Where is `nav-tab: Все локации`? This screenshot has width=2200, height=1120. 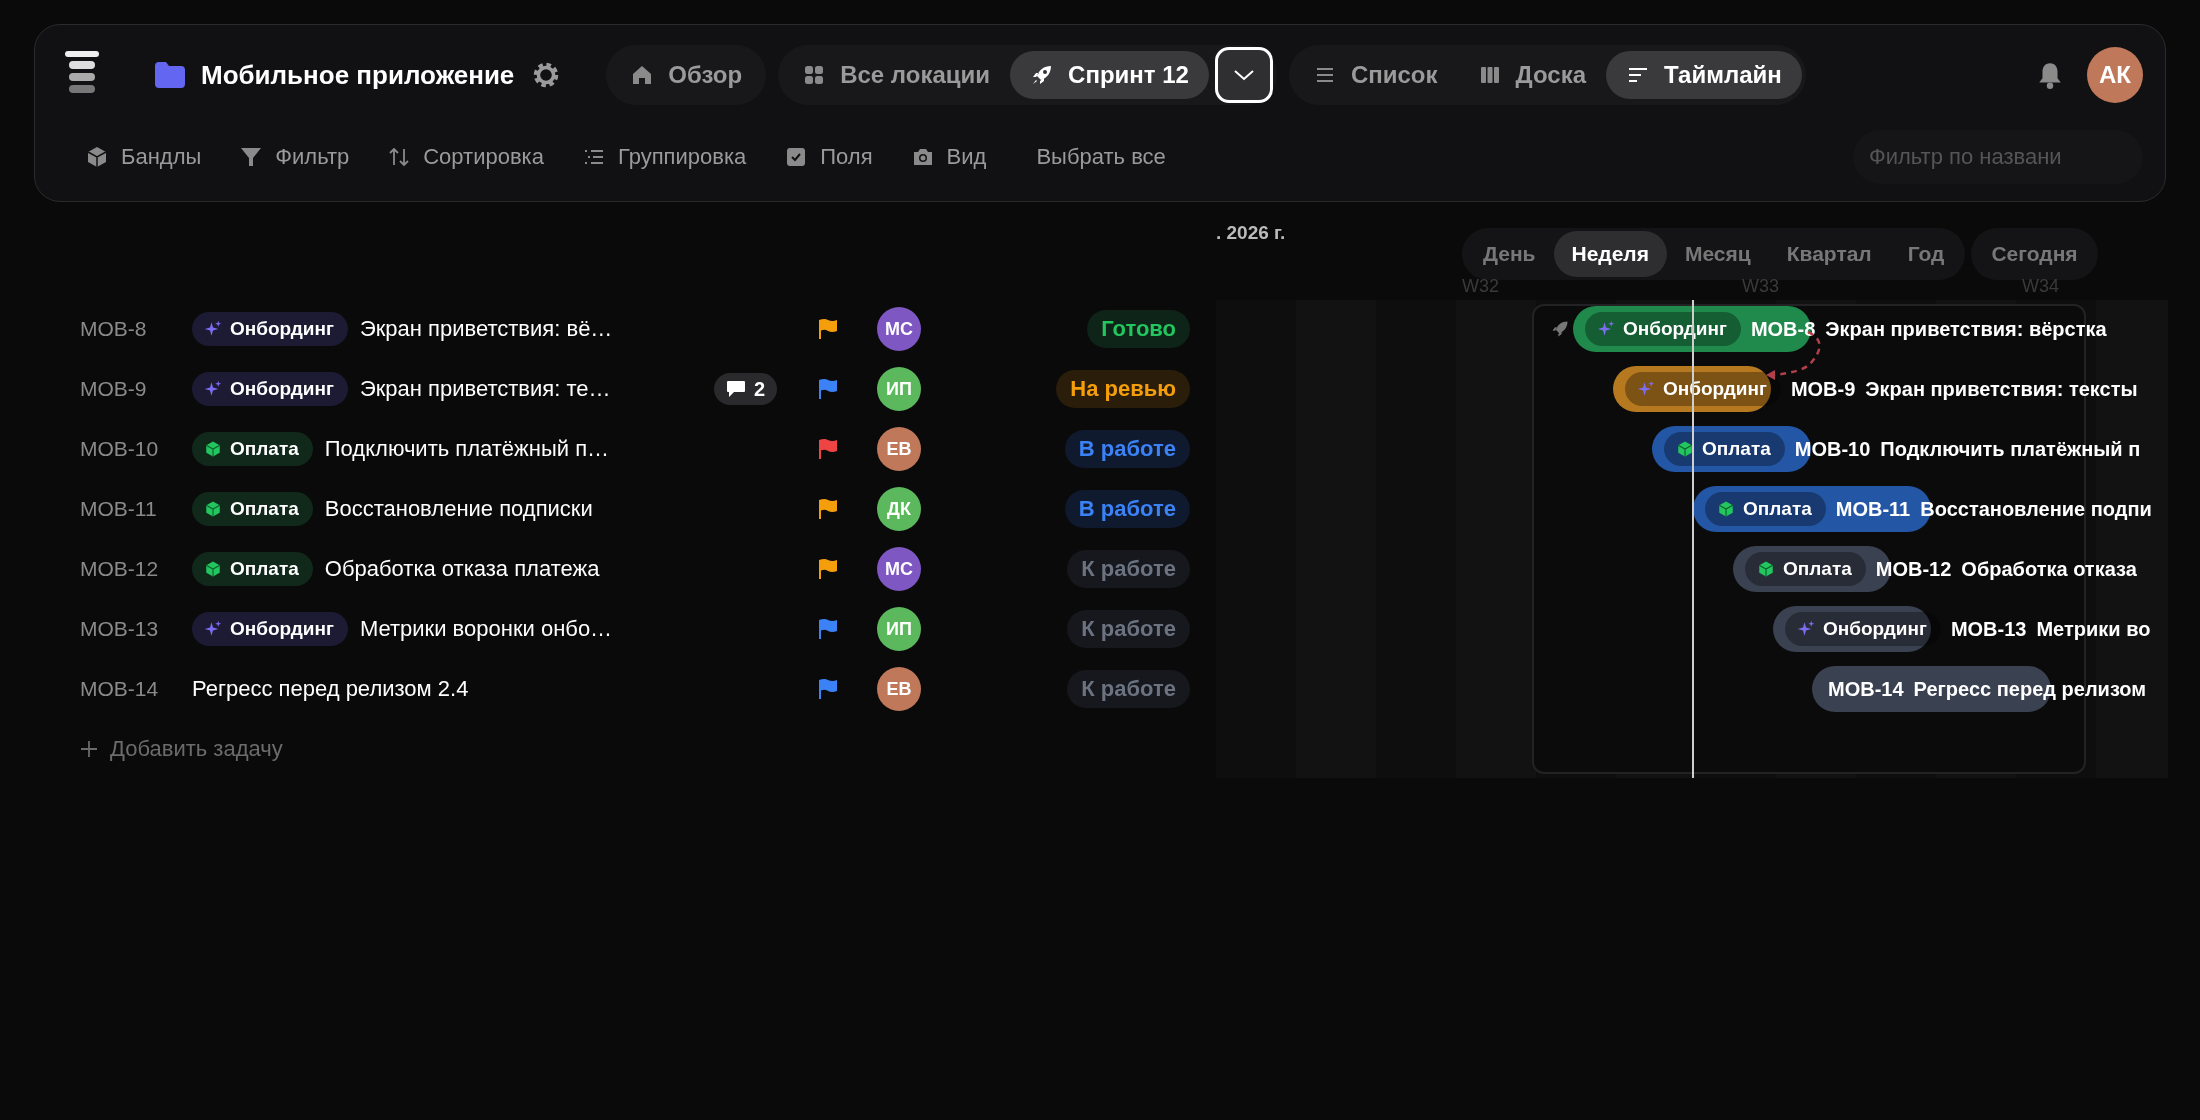
nav-tab: Все локации is located at coordinates (896, 75).